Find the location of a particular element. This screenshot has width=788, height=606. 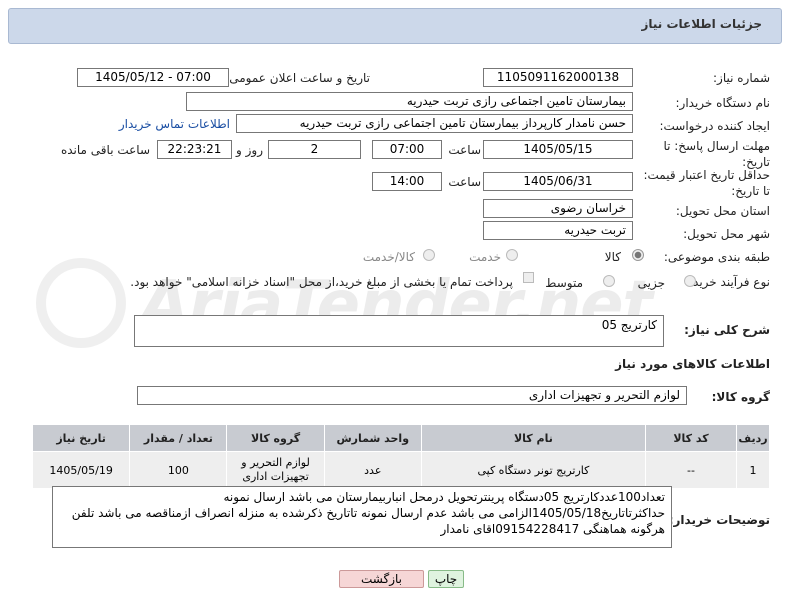

buyer-contact-link: اطلاعات تماس خریدار is located at coordinates (174, 124).